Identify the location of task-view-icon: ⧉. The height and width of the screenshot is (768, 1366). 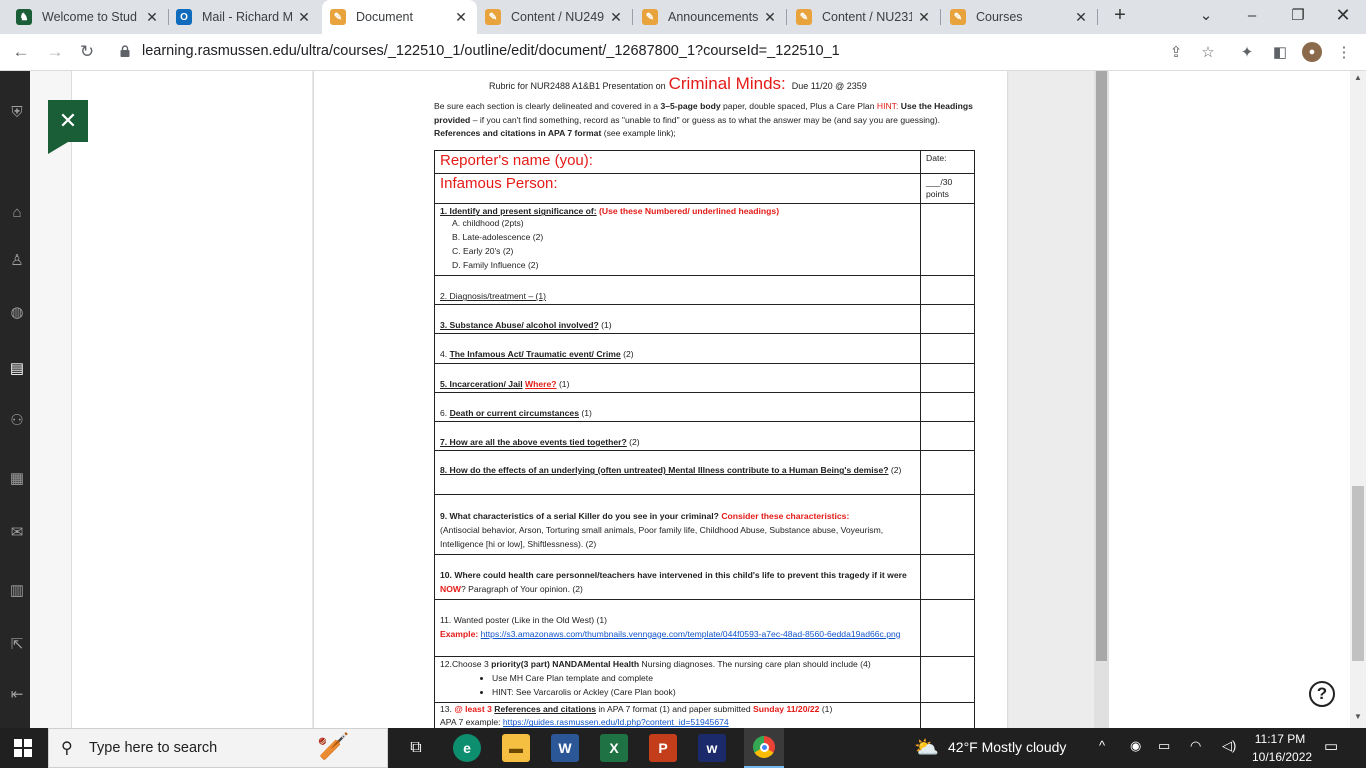
(416, 748).